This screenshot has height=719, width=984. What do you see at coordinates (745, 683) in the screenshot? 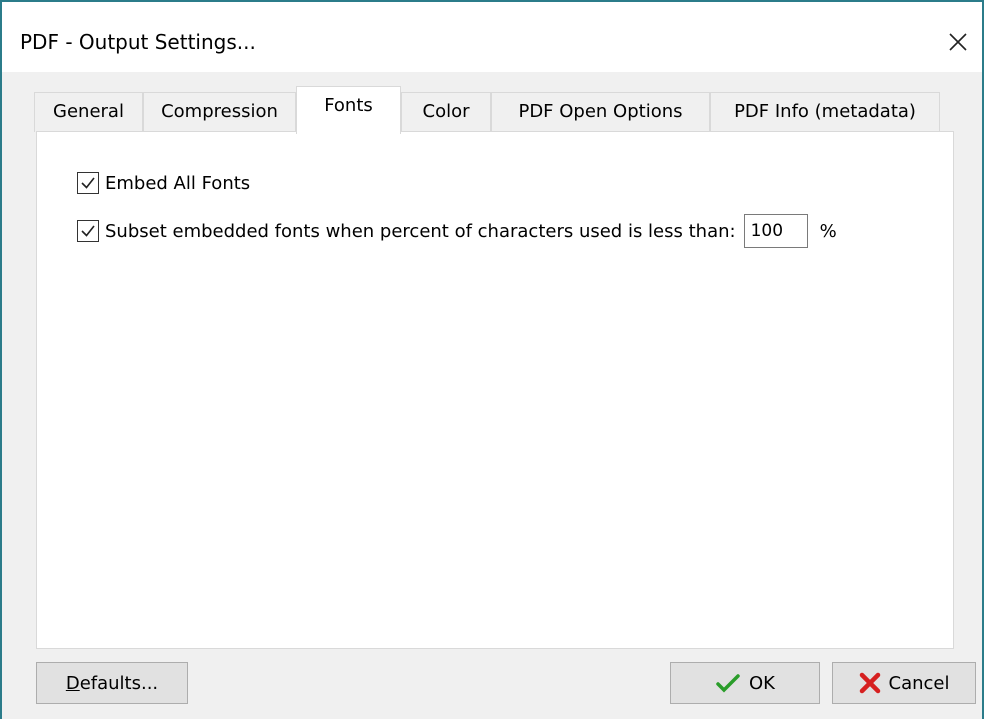
I see `ok-button: OK` at bounding box center [745, 683].